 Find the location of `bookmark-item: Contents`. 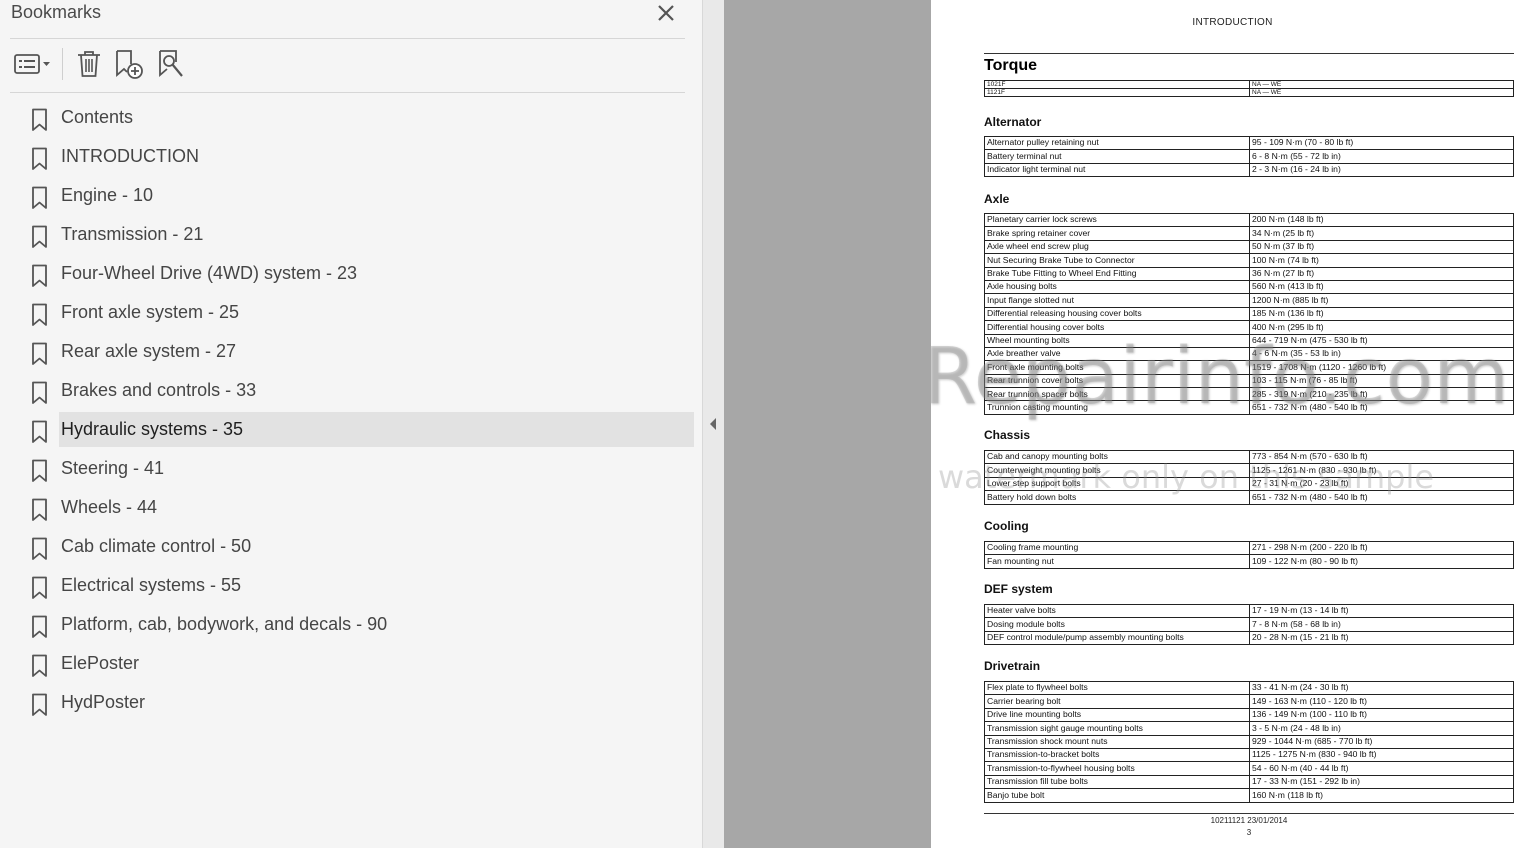

bookmark-item: Contents is located at coordinates (351, 118).